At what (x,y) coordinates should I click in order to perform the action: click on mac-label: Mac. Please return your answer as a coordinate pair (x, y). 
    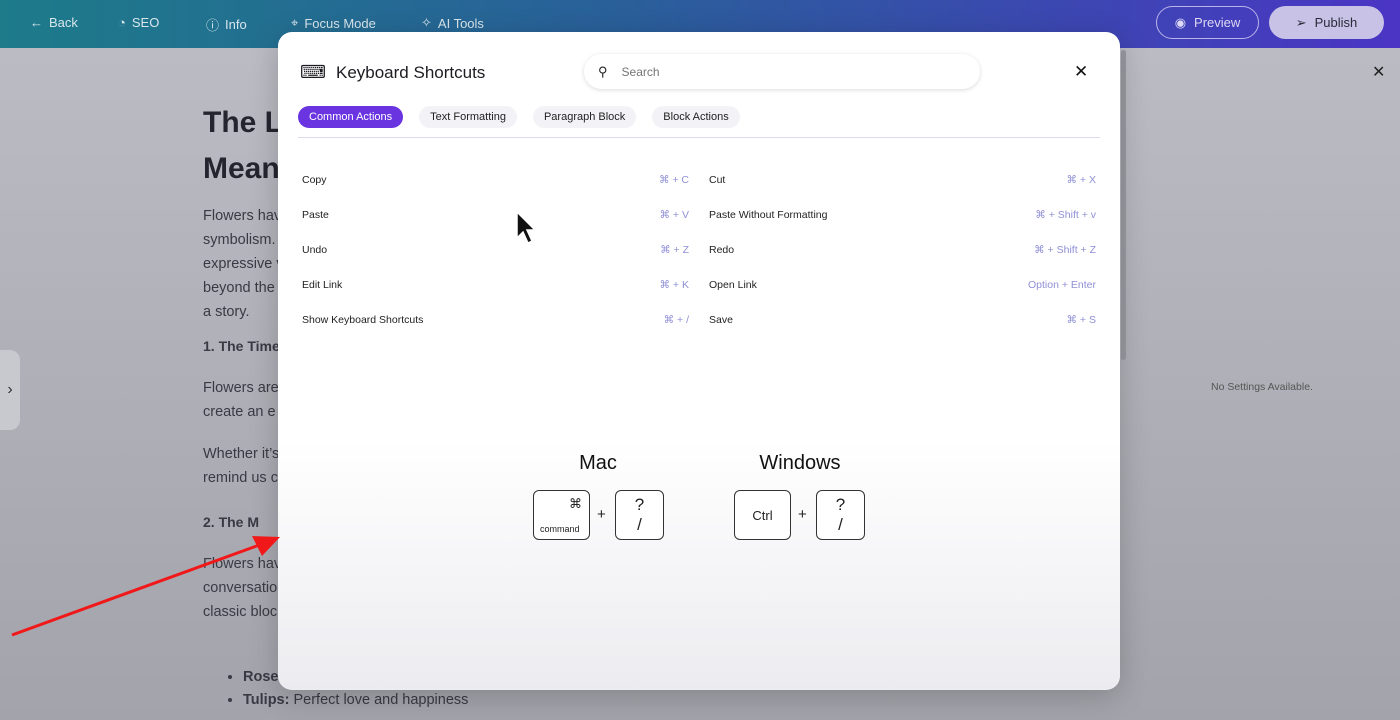
    Looking at the image, I should click on (598, 463).